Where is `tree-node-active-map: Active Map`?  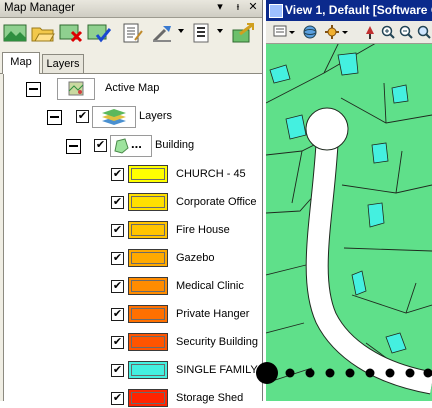
tree-node-active-map: Active Map is located at coordinates (131, 88).